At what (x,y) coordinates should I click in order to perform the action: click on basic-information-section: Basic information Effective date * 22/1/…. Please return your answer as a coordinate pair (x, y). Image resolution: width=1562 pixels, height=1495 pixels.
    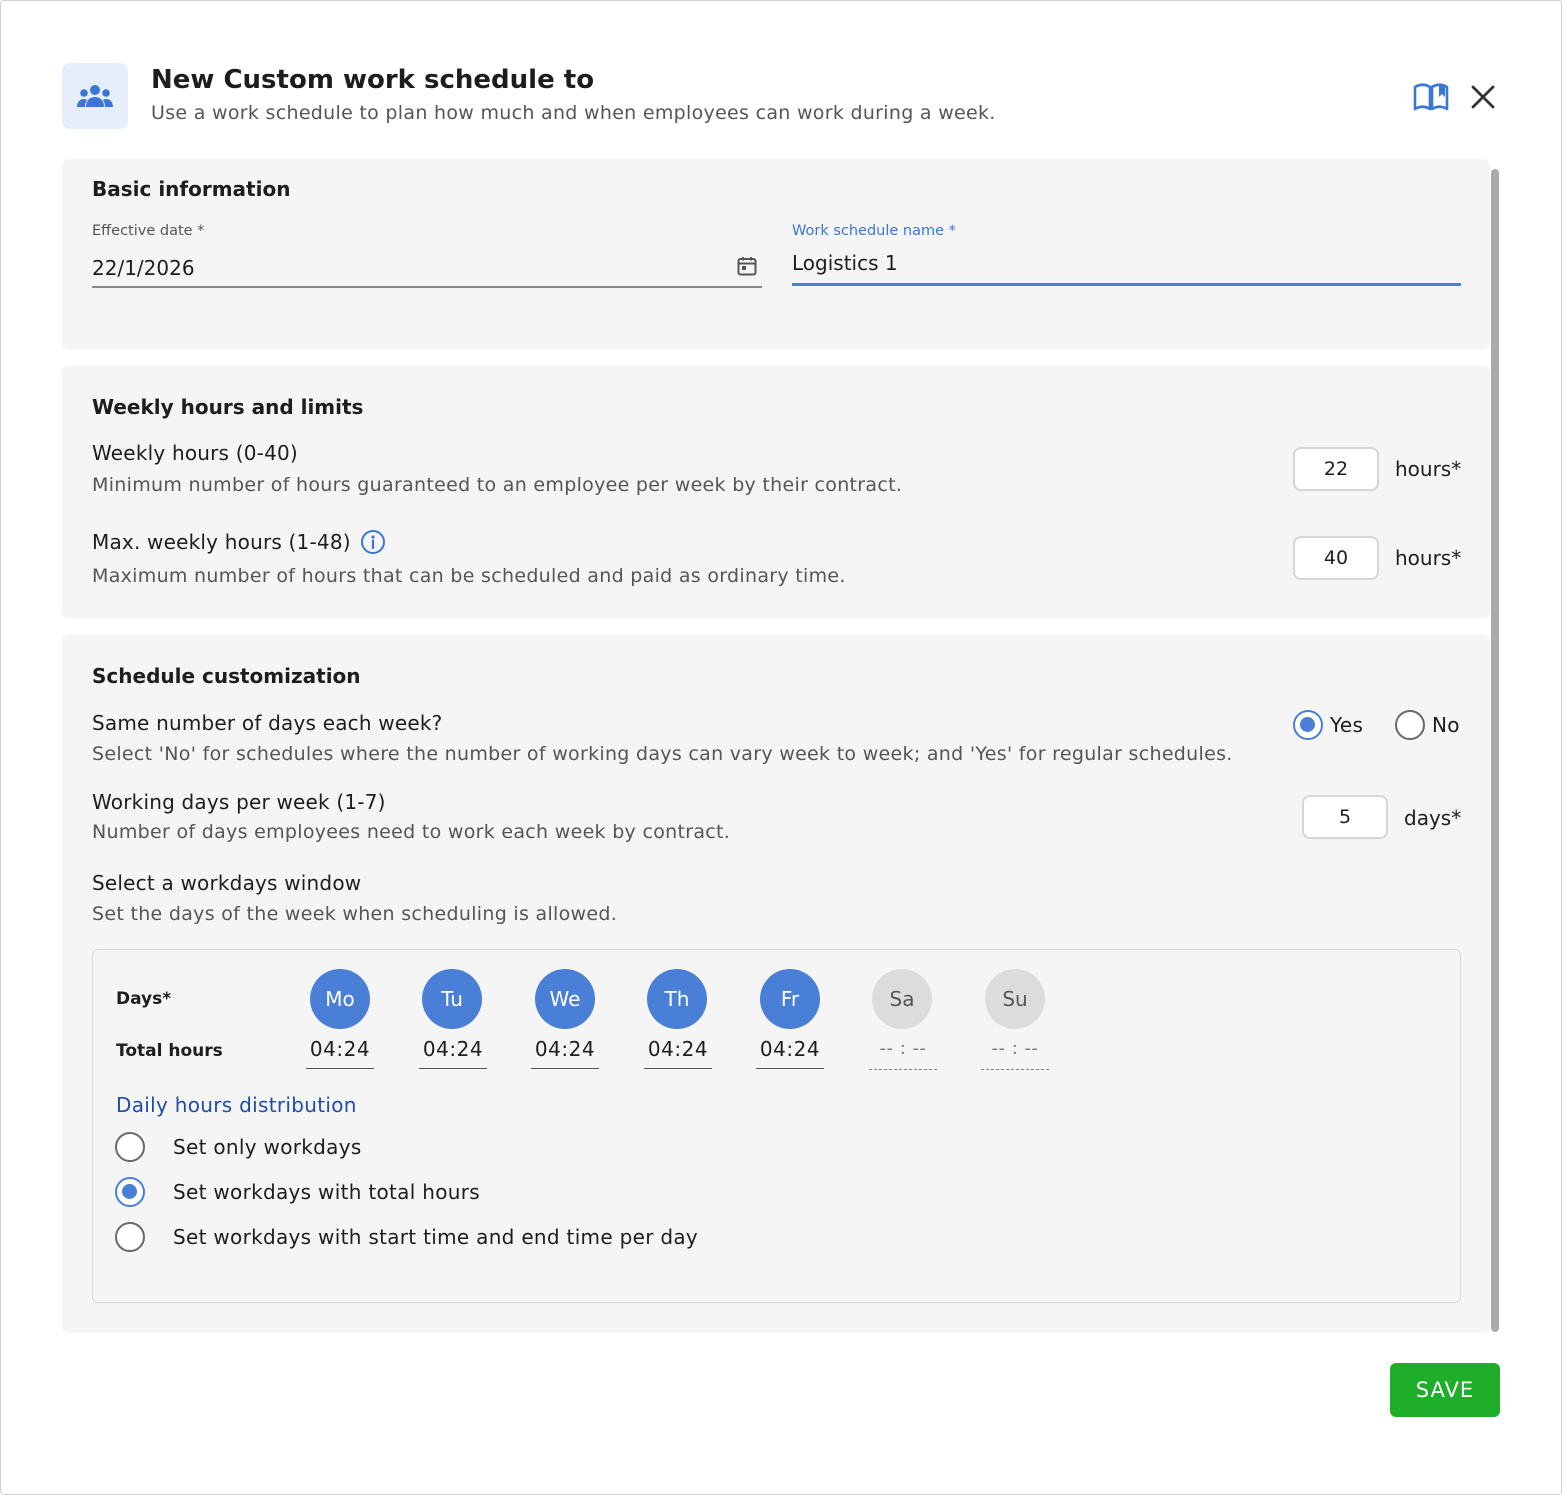
    Looking at the image, I should click on (776, 254).